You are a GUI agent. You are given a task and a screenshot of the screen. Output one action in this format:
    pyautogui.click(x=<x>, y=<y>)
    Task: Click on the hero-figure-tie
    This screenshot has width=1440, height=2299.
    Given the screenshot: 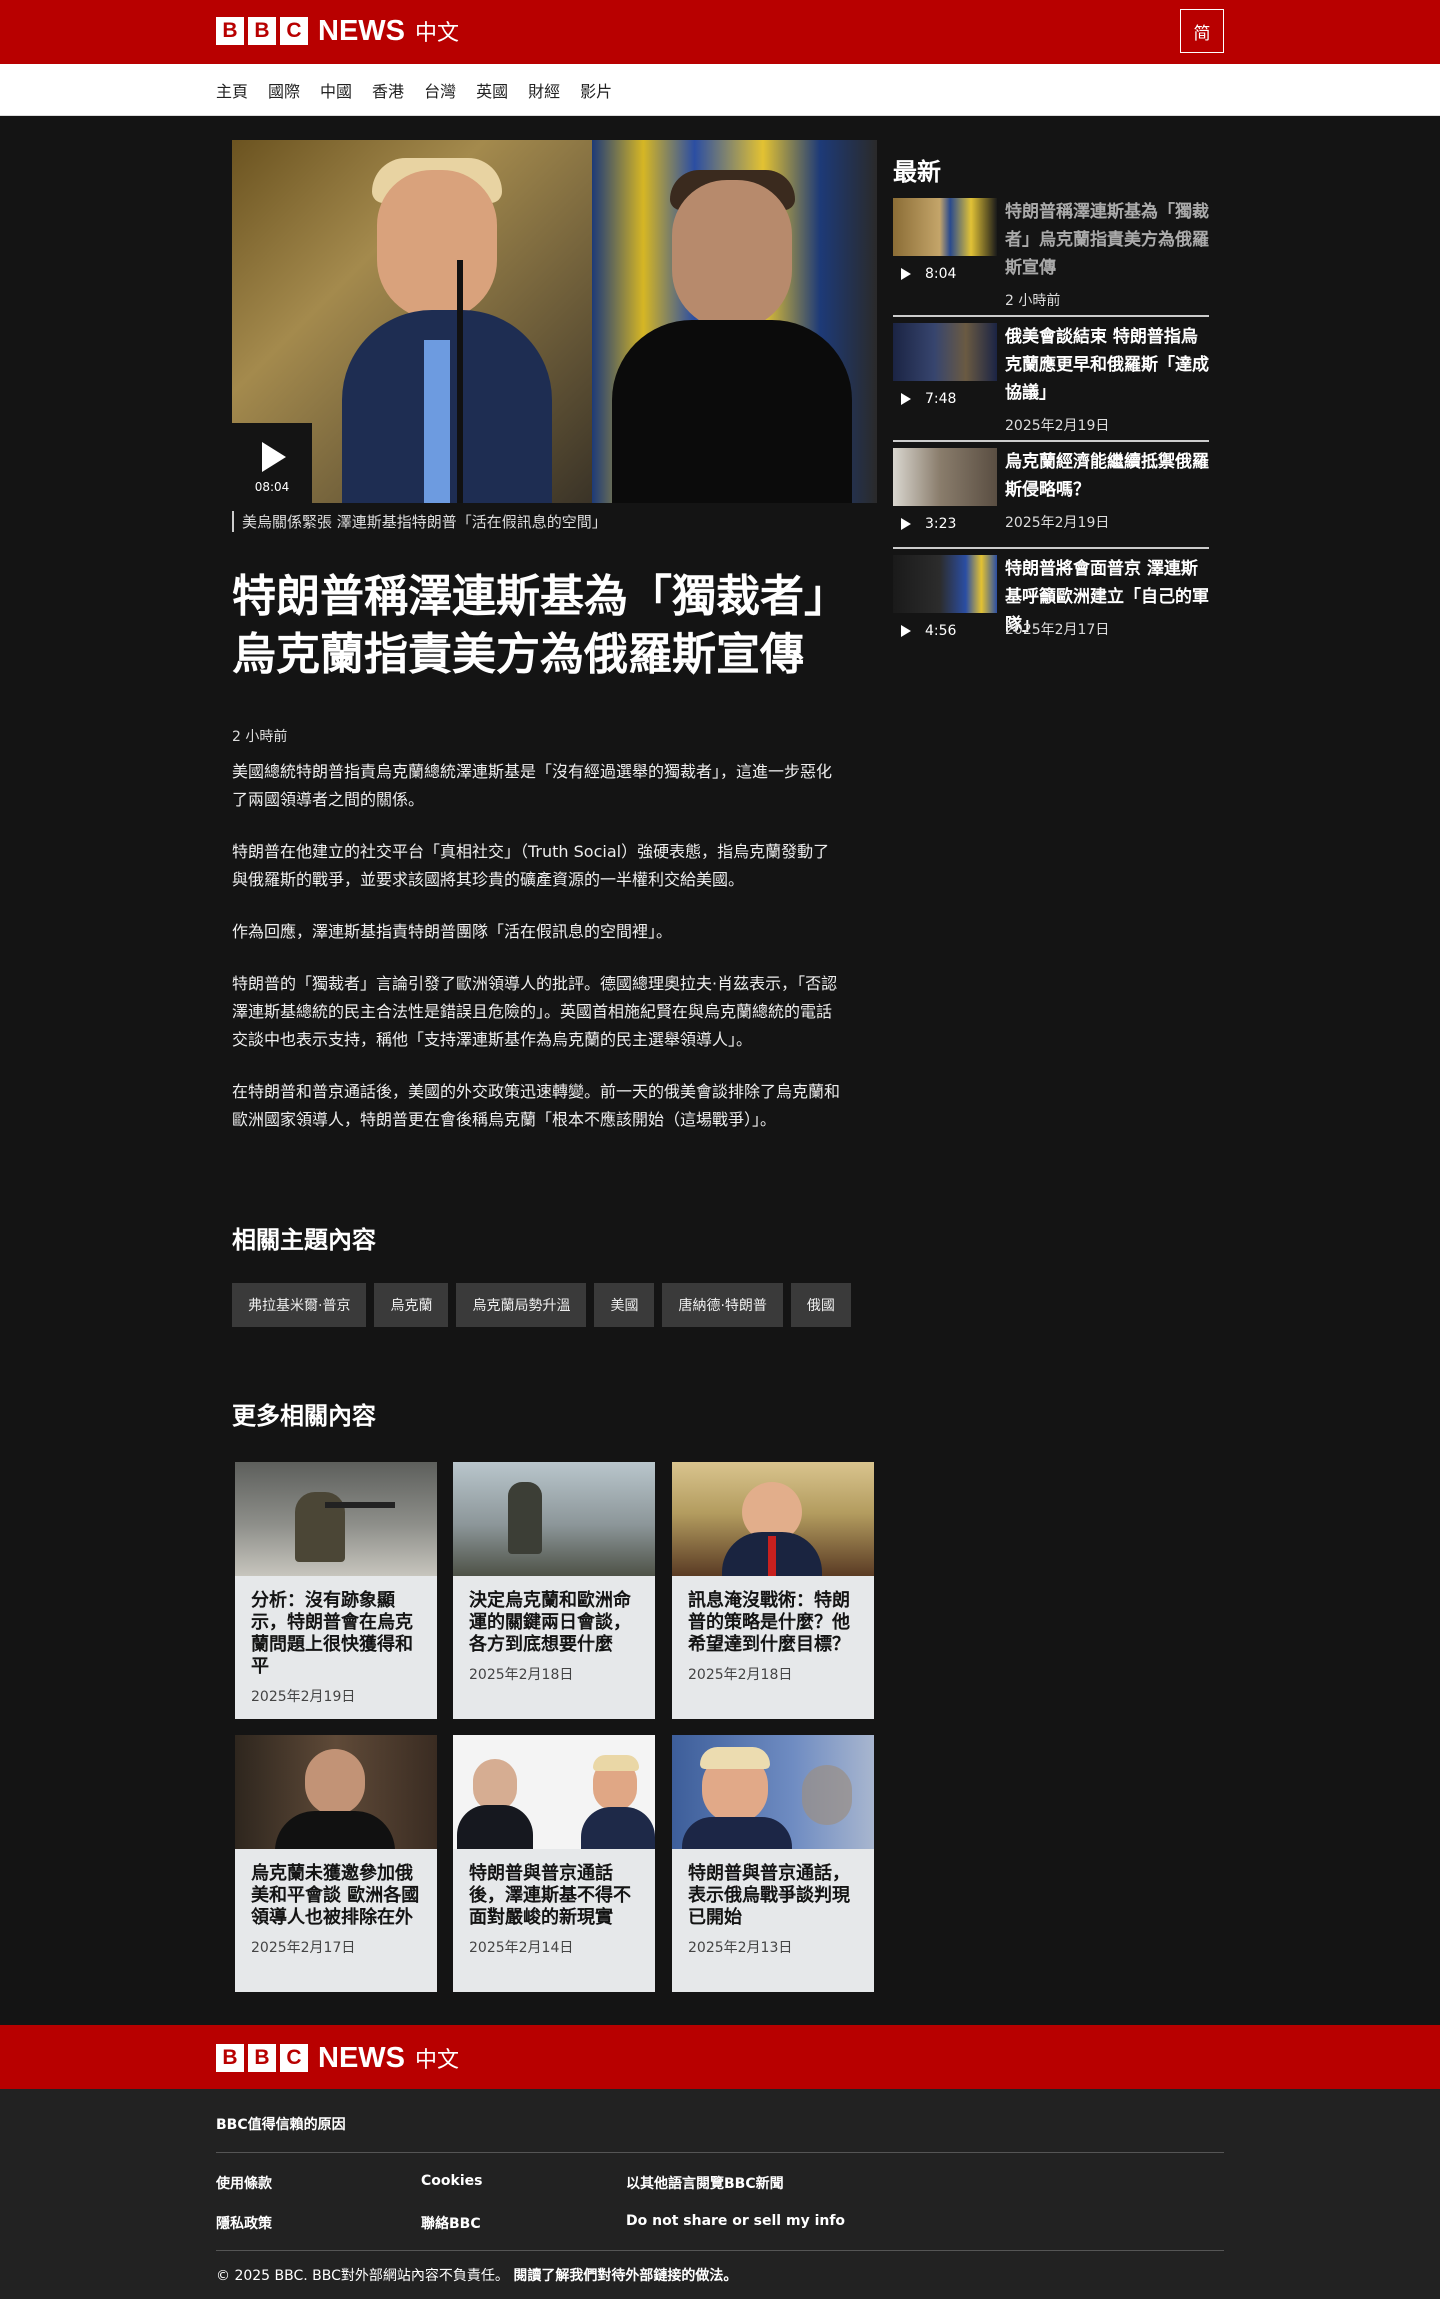 What is the action you would take?
    pyautogui.click(x=437, y=421)
    